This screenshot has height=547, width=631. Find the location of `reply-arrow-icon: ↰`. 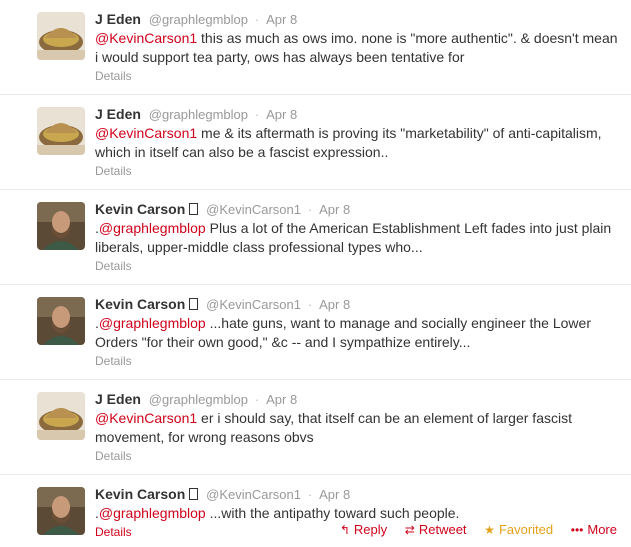

reply-arrow-icon: ↰ is located at coordinates (344, 530).